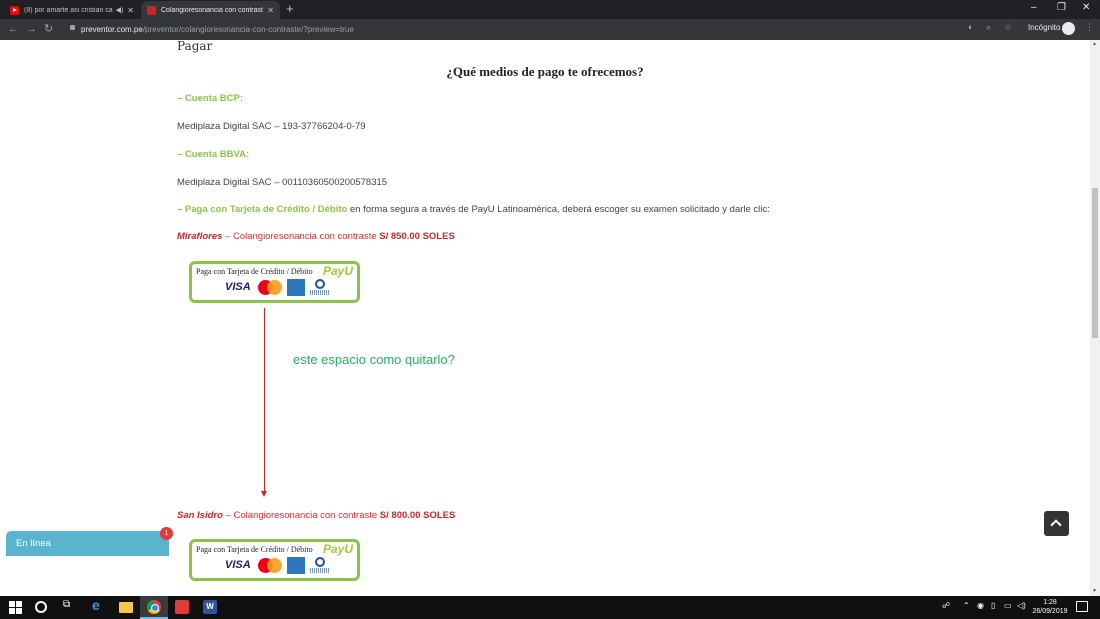 The height and width of the screenshot is (619, 1100). I want to click on clock-time: 1:28, so click(1050, 602).